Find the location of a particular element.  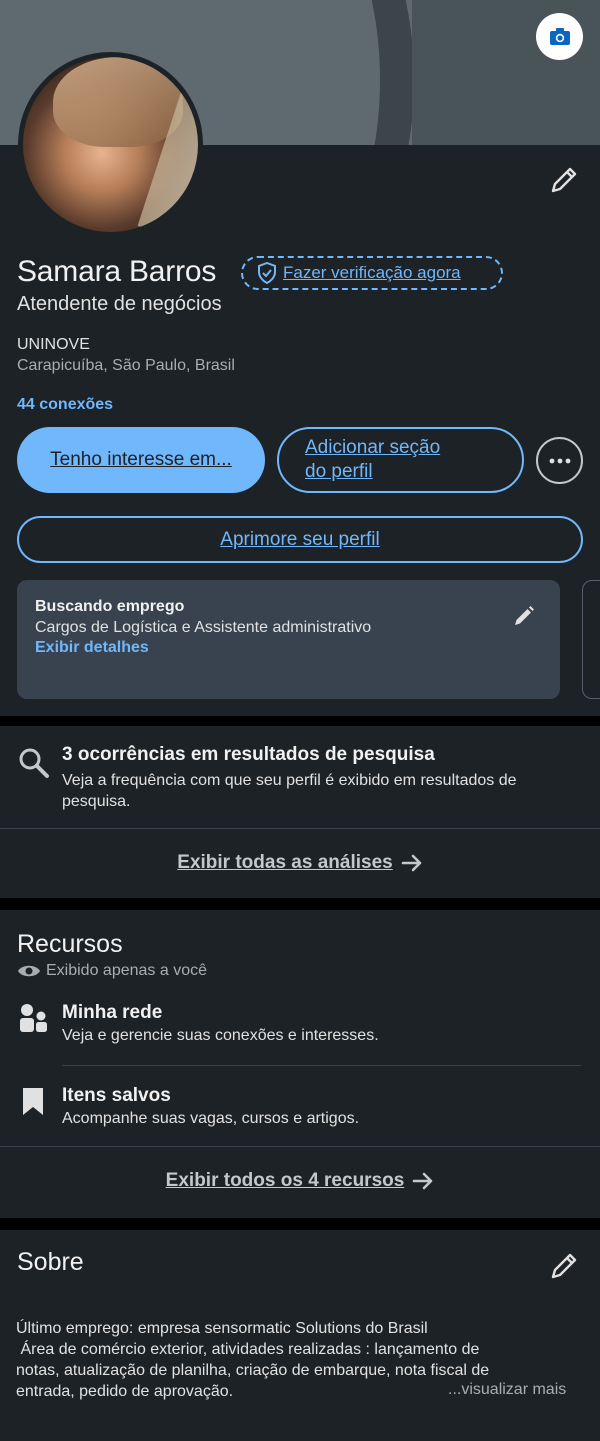

eye-icon is located at coordinates (29, 971).